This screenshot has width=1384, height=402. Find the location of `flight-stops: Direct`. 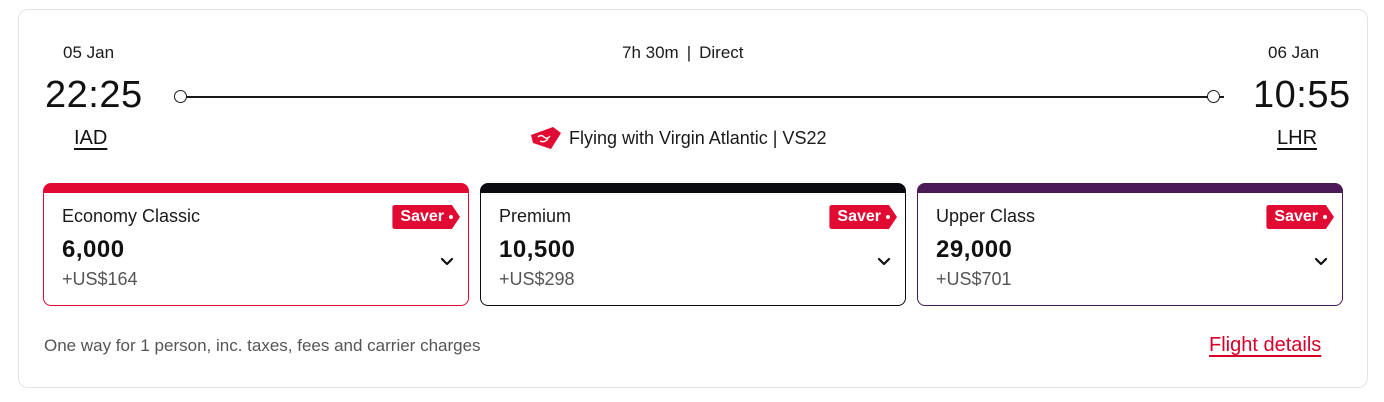

flight-stops: Direct is located at coordinates (721, 52).